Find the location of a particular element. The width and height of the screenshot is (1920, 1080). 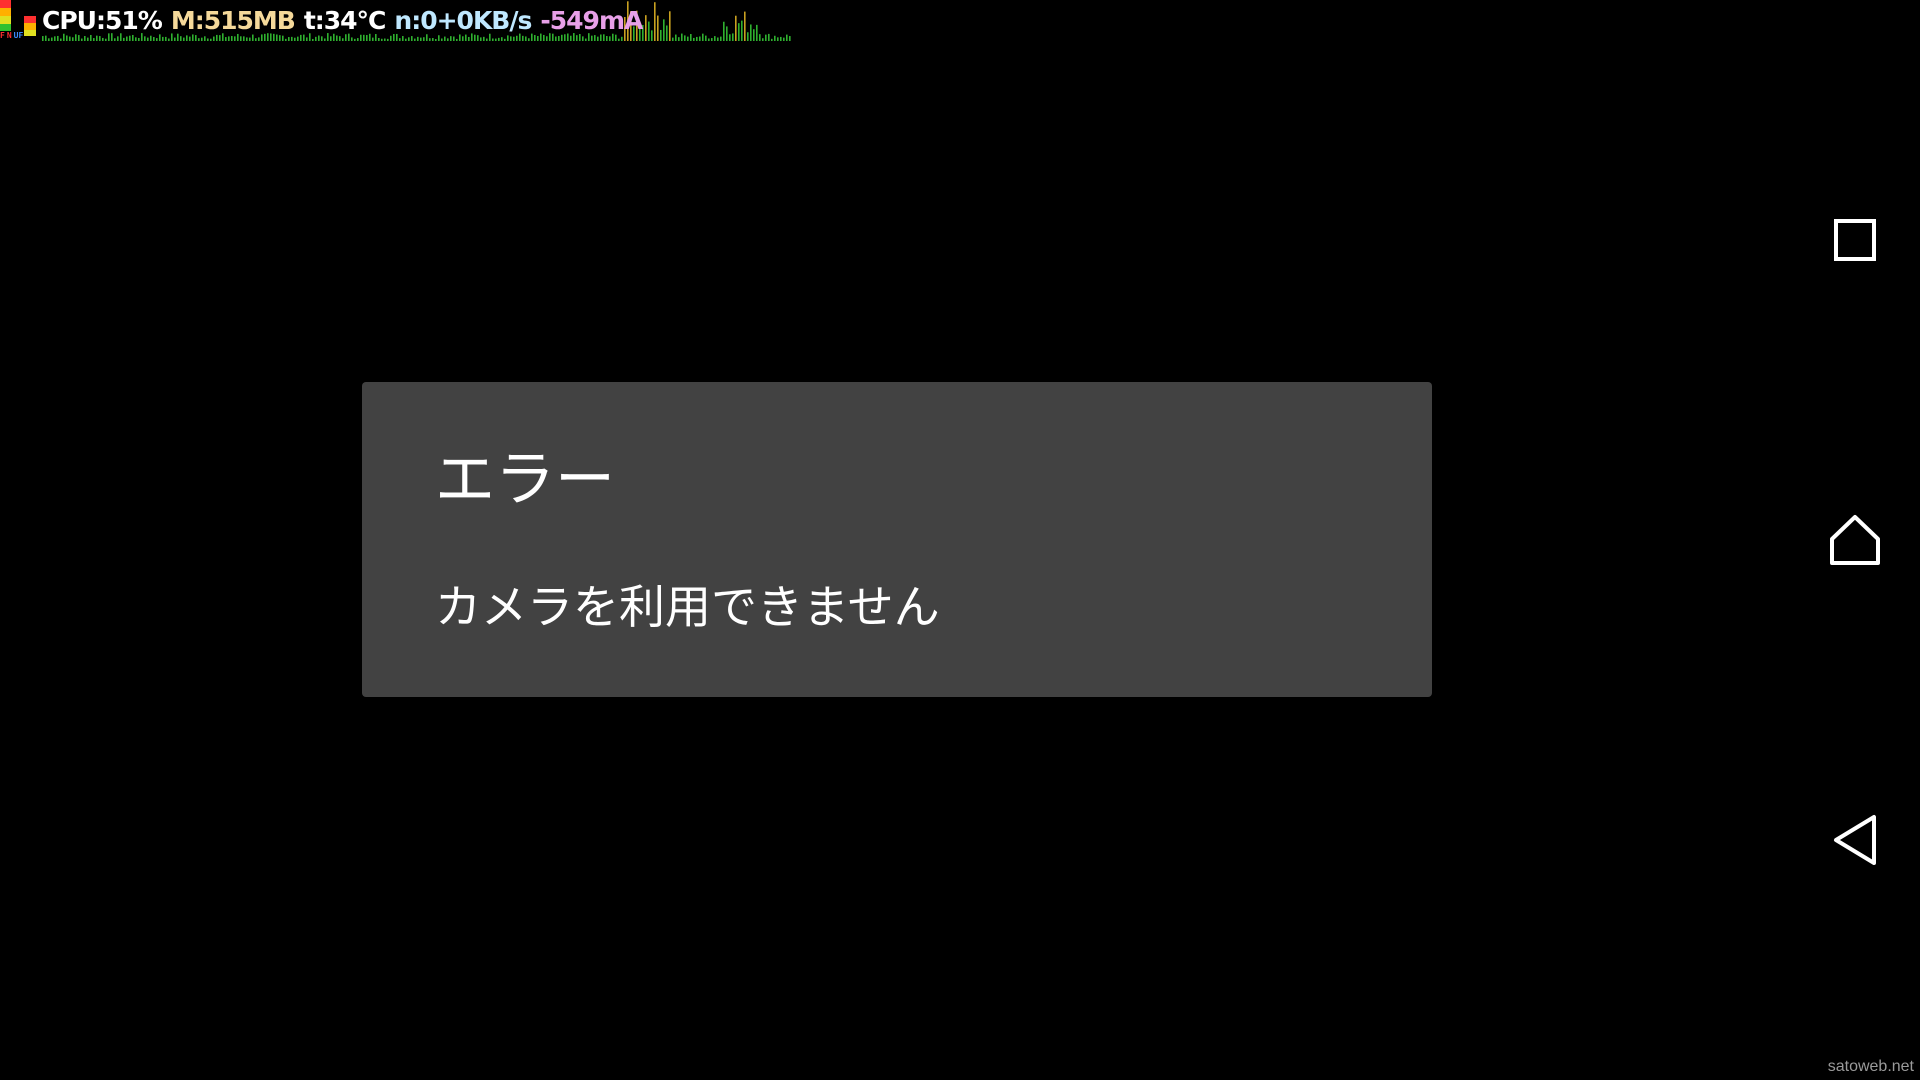

dialog-message: カメラを利用できません is located at coordinates (687, 607).